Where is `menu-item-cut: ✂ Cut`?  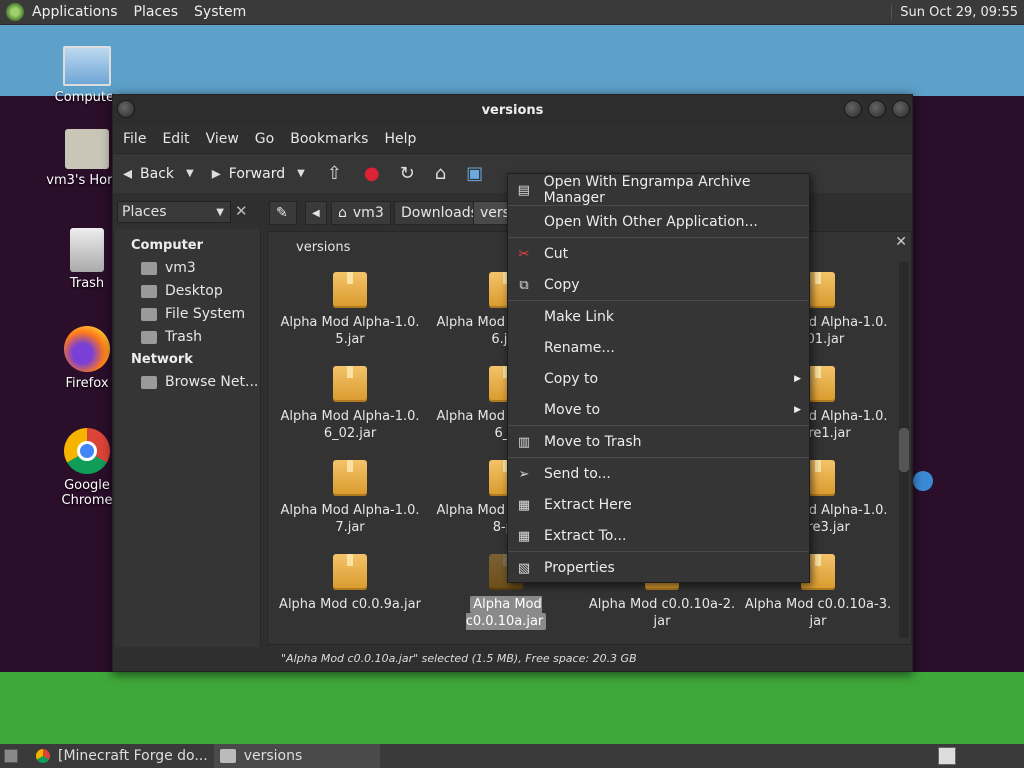 menu-item-cut: ✂ Cut is located at coordinates (658, 253).